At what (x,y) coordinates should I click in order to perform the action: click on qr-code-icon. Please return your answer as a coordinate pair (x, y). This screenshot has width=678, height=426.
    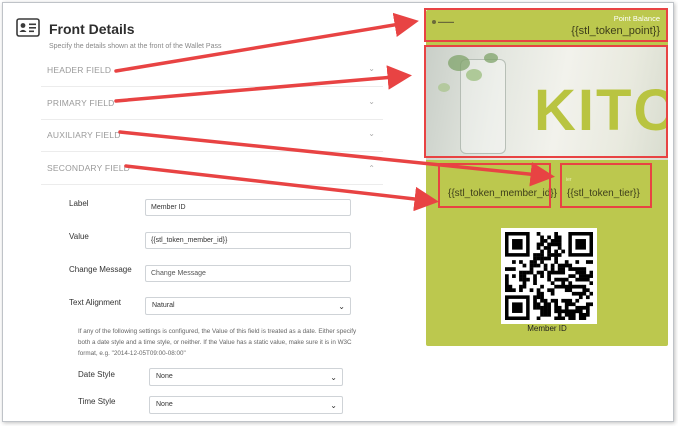
    Looking at the image, I should click on (549, 276).